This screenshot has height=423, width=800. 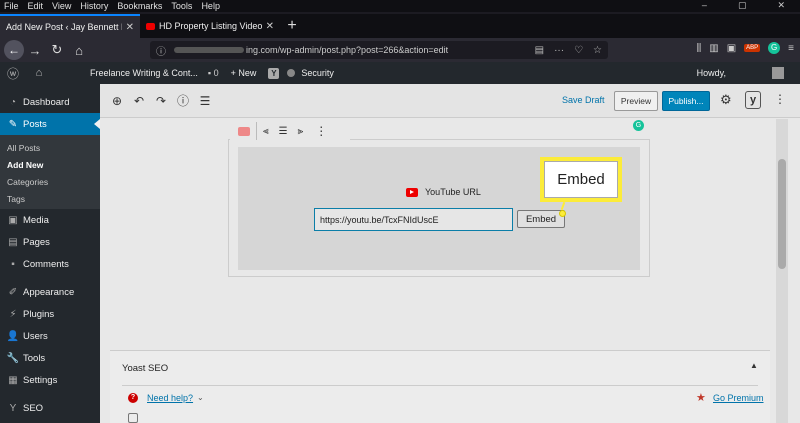 What do you see at coordinates (70, 26) in the screenshot?
I see `tab-add-new-post: Add New Post ‹ Jay Bennett Freela ✕` at bounding box center [70, 26].